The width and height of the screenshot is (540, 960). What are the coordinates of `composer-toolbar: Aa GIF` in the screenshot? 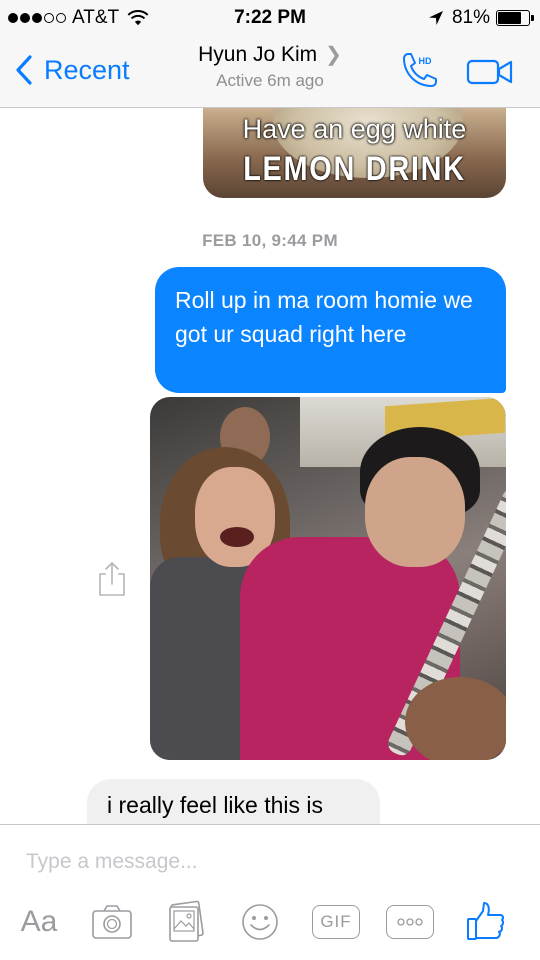 It's located at (270, 924).